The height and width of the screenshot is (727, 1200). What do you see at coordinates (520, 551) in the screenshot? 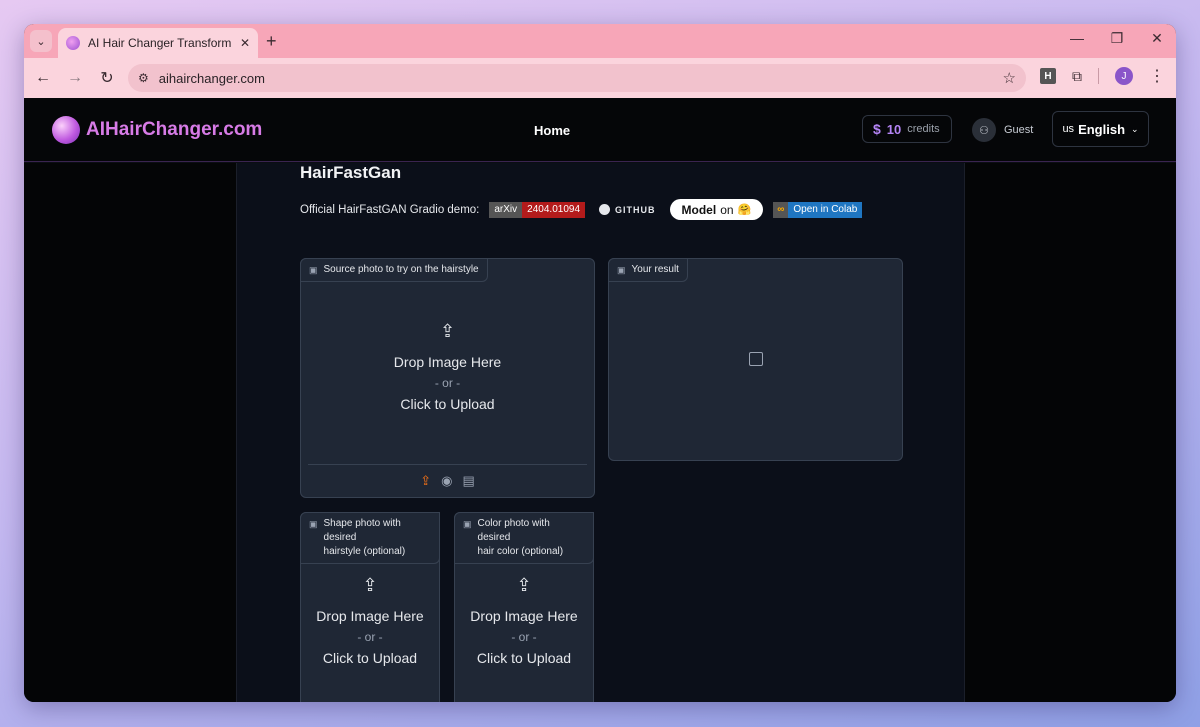
I see `color-label-line2: hair color (optional)` at bounding box center [520, 551].